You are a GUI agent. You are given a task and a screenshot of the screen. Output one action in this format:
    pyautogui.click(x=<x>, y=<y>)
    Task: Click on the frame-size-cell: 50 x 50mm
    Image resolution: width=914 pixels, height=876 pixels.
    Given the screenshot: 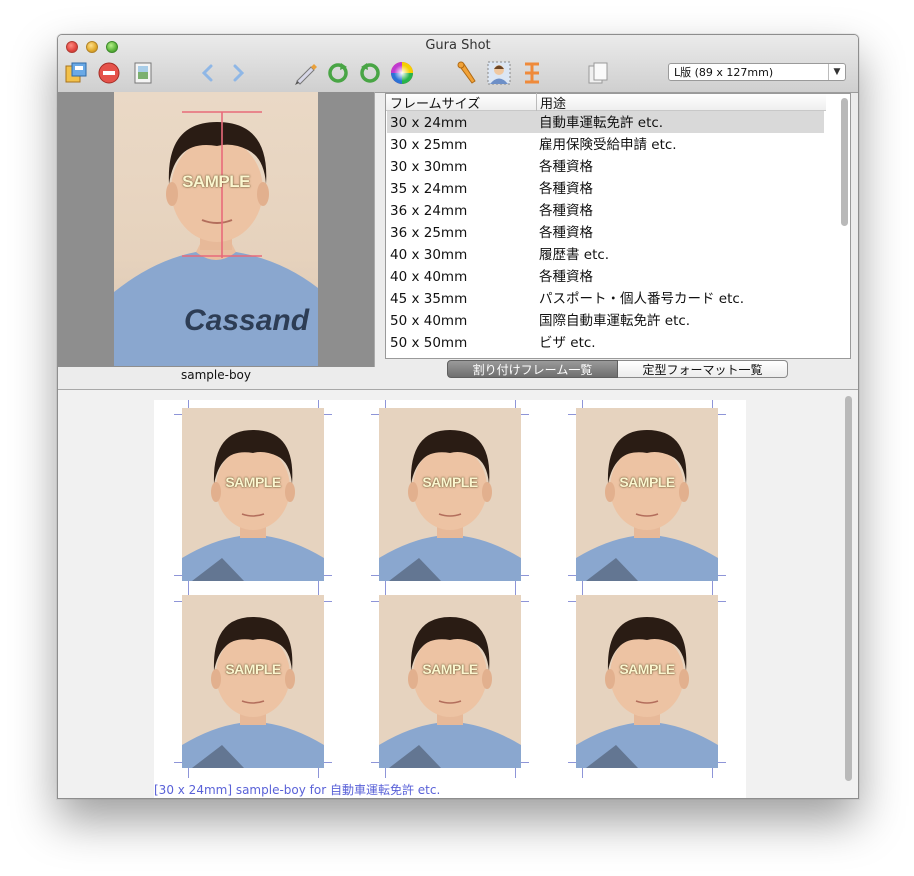 What is the action you would take?
    pyautogui.click(x=429, y=343)
    